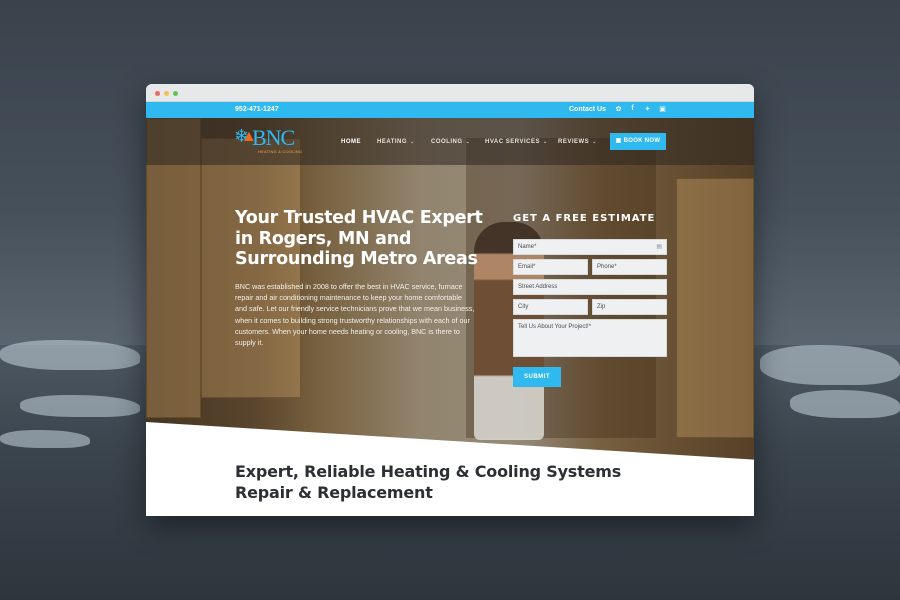 Image resolution: width=900 pixels, height=600 pixels. What do you see at coordinates (601, 307) in the screenshot?
I see `zip-field-placeholder: Zip` at bounding box center [601, 307].